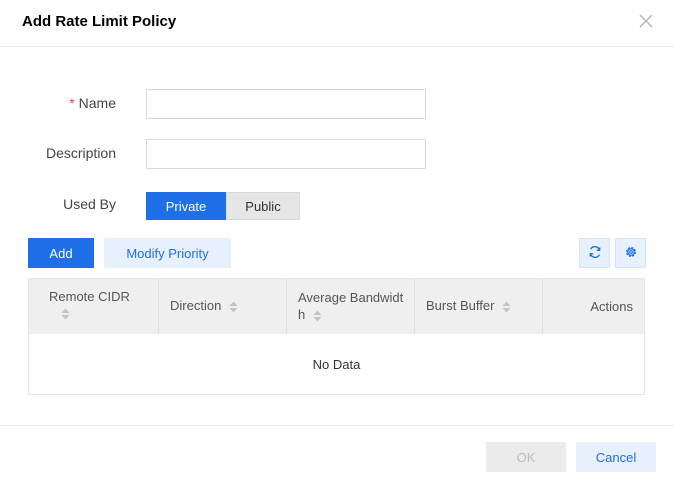 This screenshot has height=483, width=674. Describe the element at coordinates (616, 457) in the screenshot. I see `cancel-button: Cancel` at that location.